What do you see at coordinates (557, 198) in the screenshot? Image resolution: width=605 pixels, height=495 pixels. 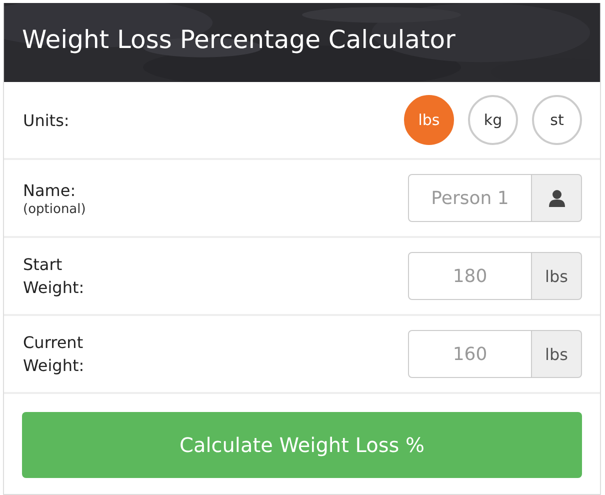 I see `person-icon` at bounding box center [557, 198].